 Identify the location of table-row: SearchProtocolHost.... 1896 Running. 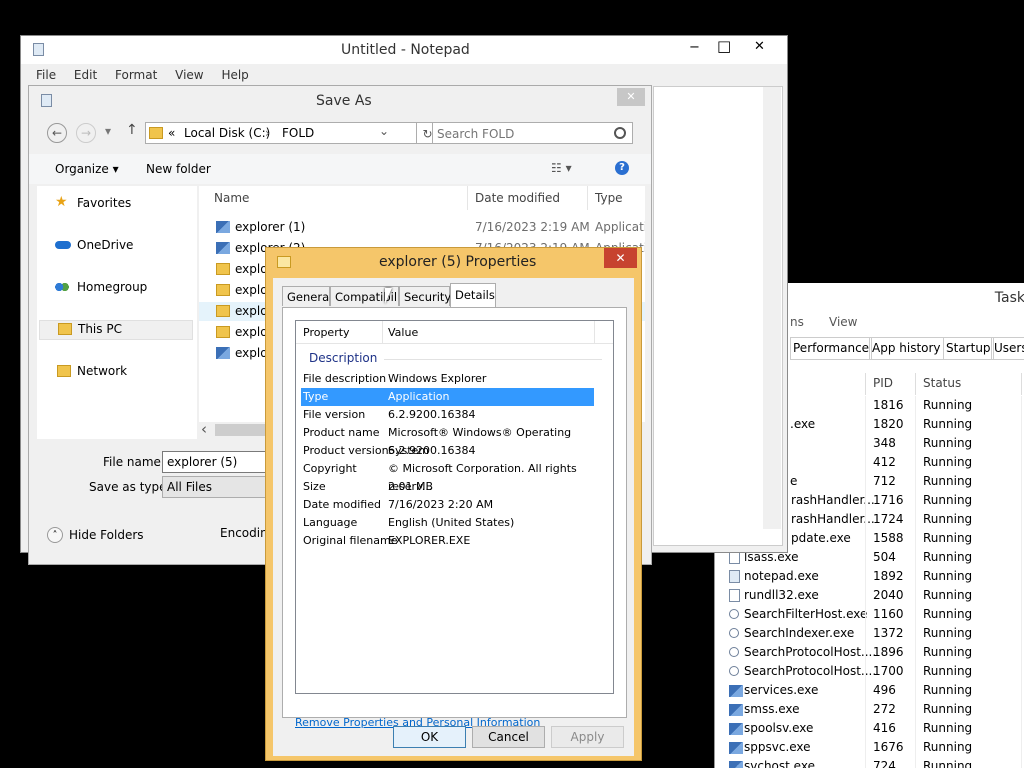
(869, 652).